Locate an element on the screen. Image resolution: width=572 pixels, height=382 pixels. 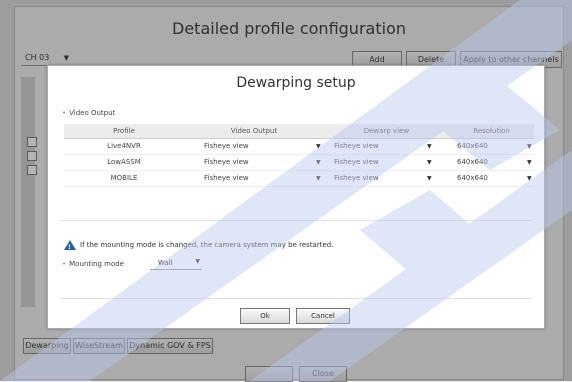
warning-icon: ! is located at coordinates (70, 245).